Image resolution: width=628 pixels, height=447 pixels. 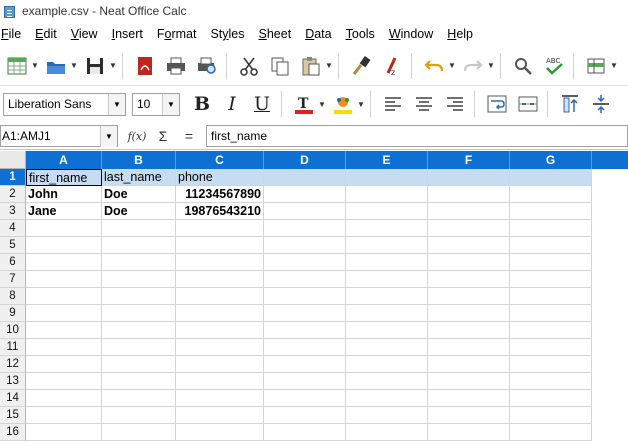 I want to click on menu-insert: Insert, so click(x=127, y=34).